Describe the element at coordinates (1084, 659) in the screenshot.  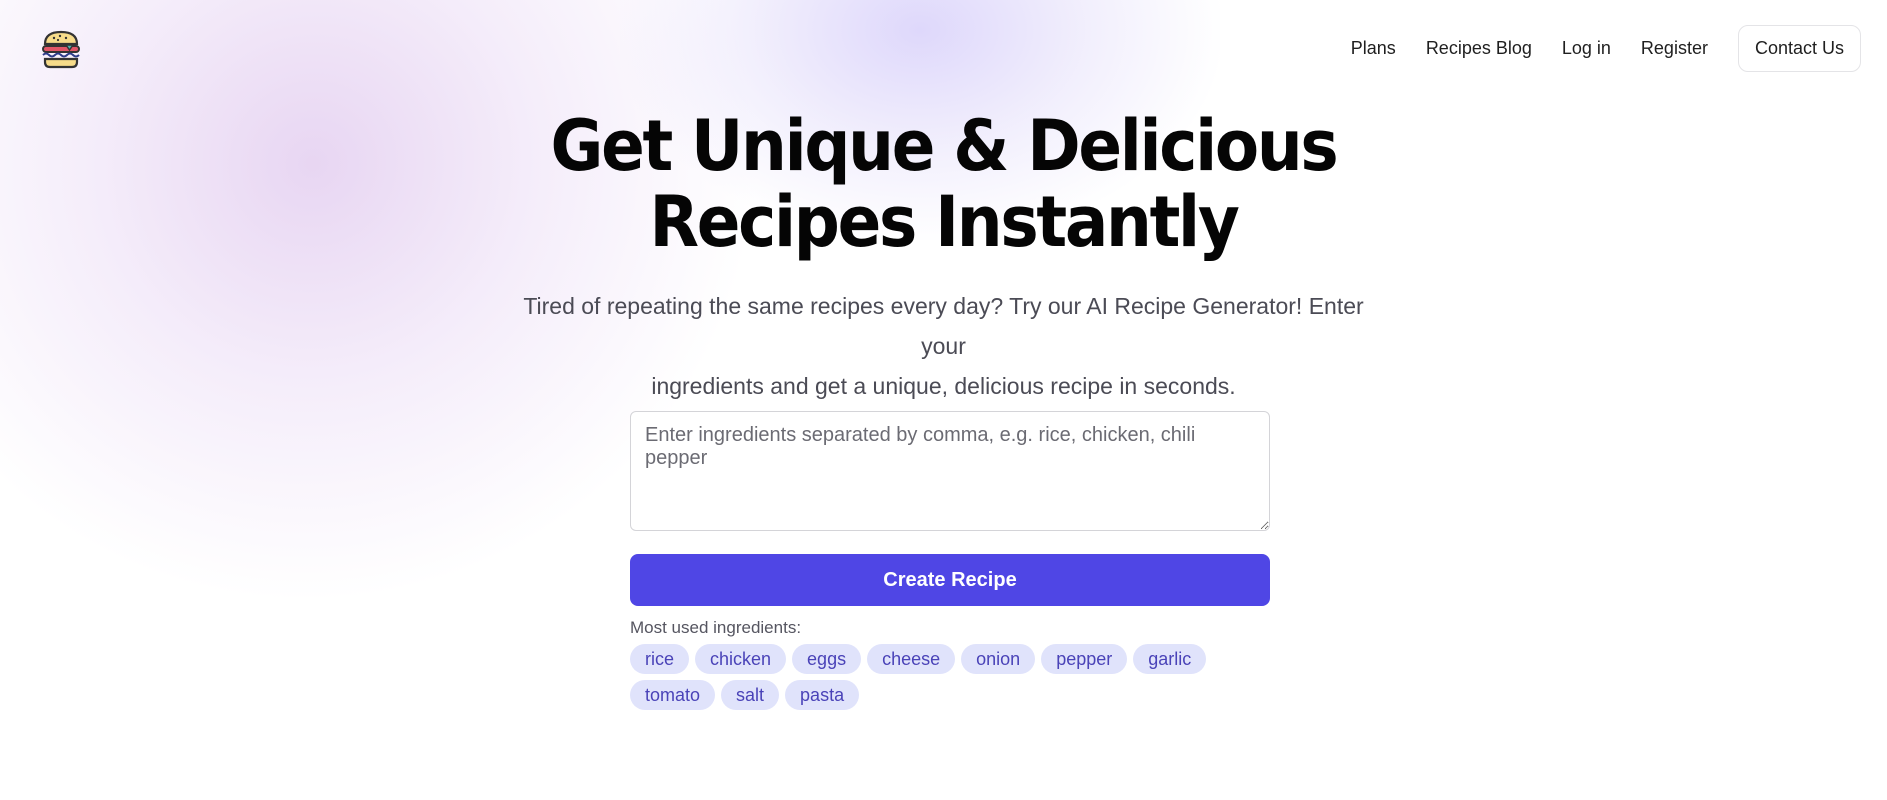
I see `ingredient-chip-pepper: pepper` at that location.